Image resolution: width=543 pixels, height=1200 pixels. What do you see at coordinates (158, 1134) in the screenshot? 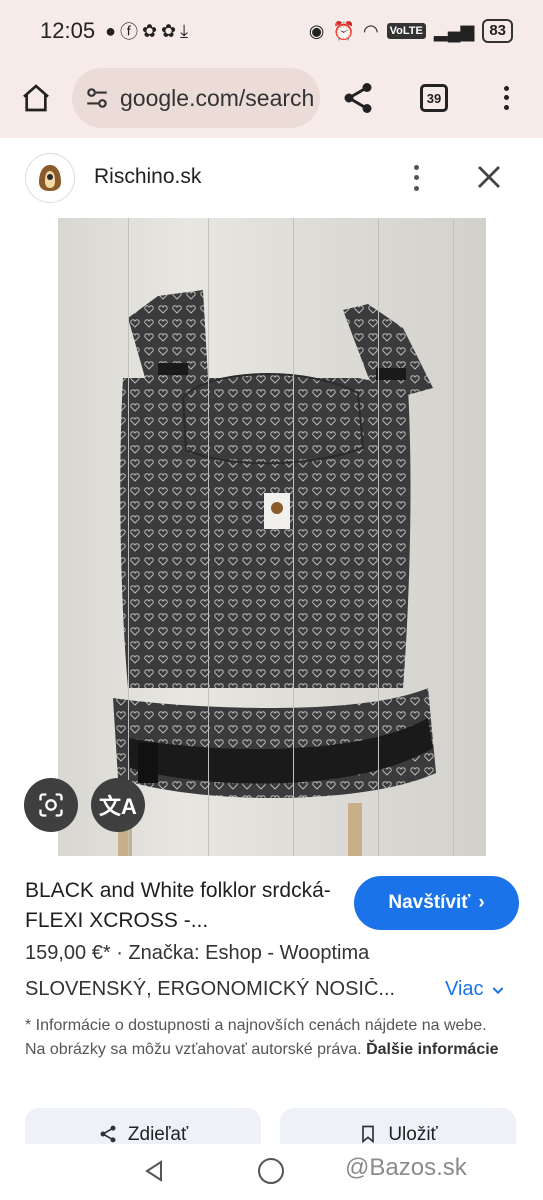
I see `share-label: Zdieľať` at bounding box center [158, 1134].